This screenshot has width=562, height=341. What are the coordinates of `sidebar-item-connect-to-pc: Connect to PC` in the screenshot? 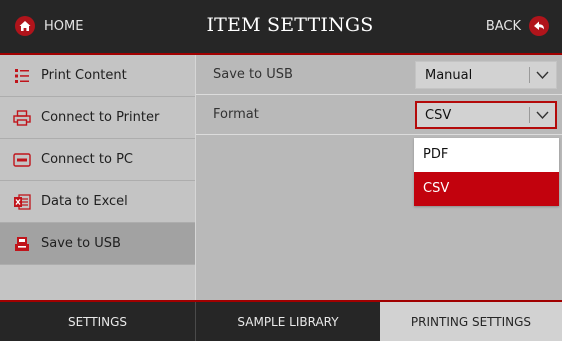 It's located at (97, 160).